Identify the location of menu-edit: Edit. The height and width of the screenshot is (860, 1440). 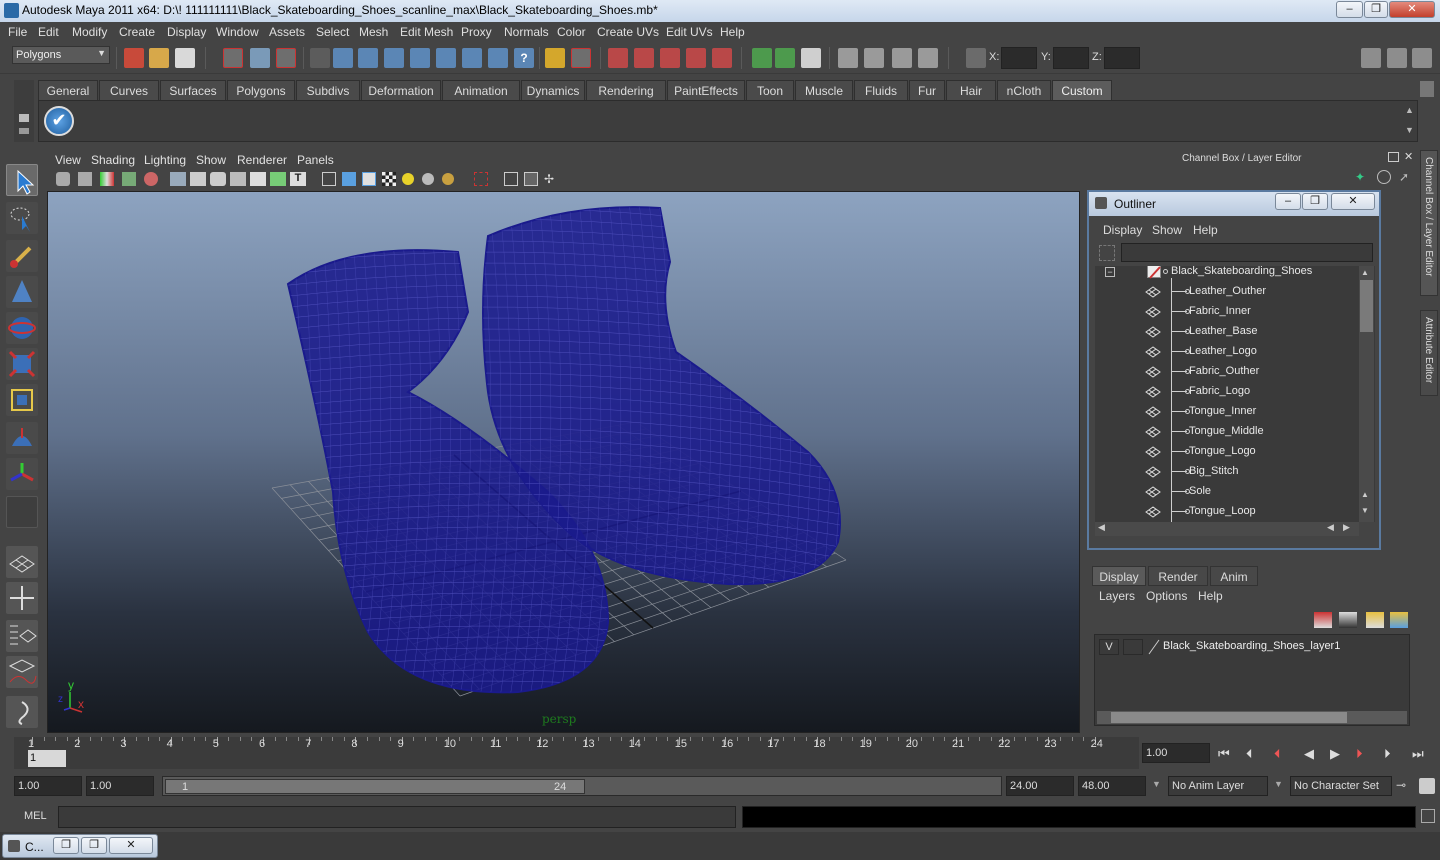
(48, 32).